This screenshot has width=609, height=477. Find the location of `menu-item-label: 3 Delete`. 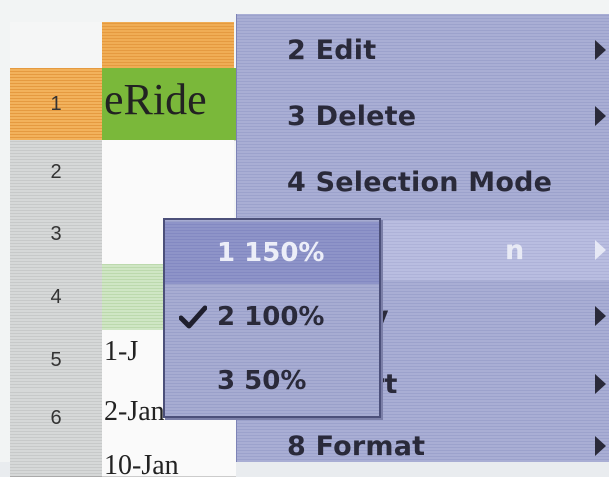

menu-item-label: 3 Delete is located at coordinates (352, 116).